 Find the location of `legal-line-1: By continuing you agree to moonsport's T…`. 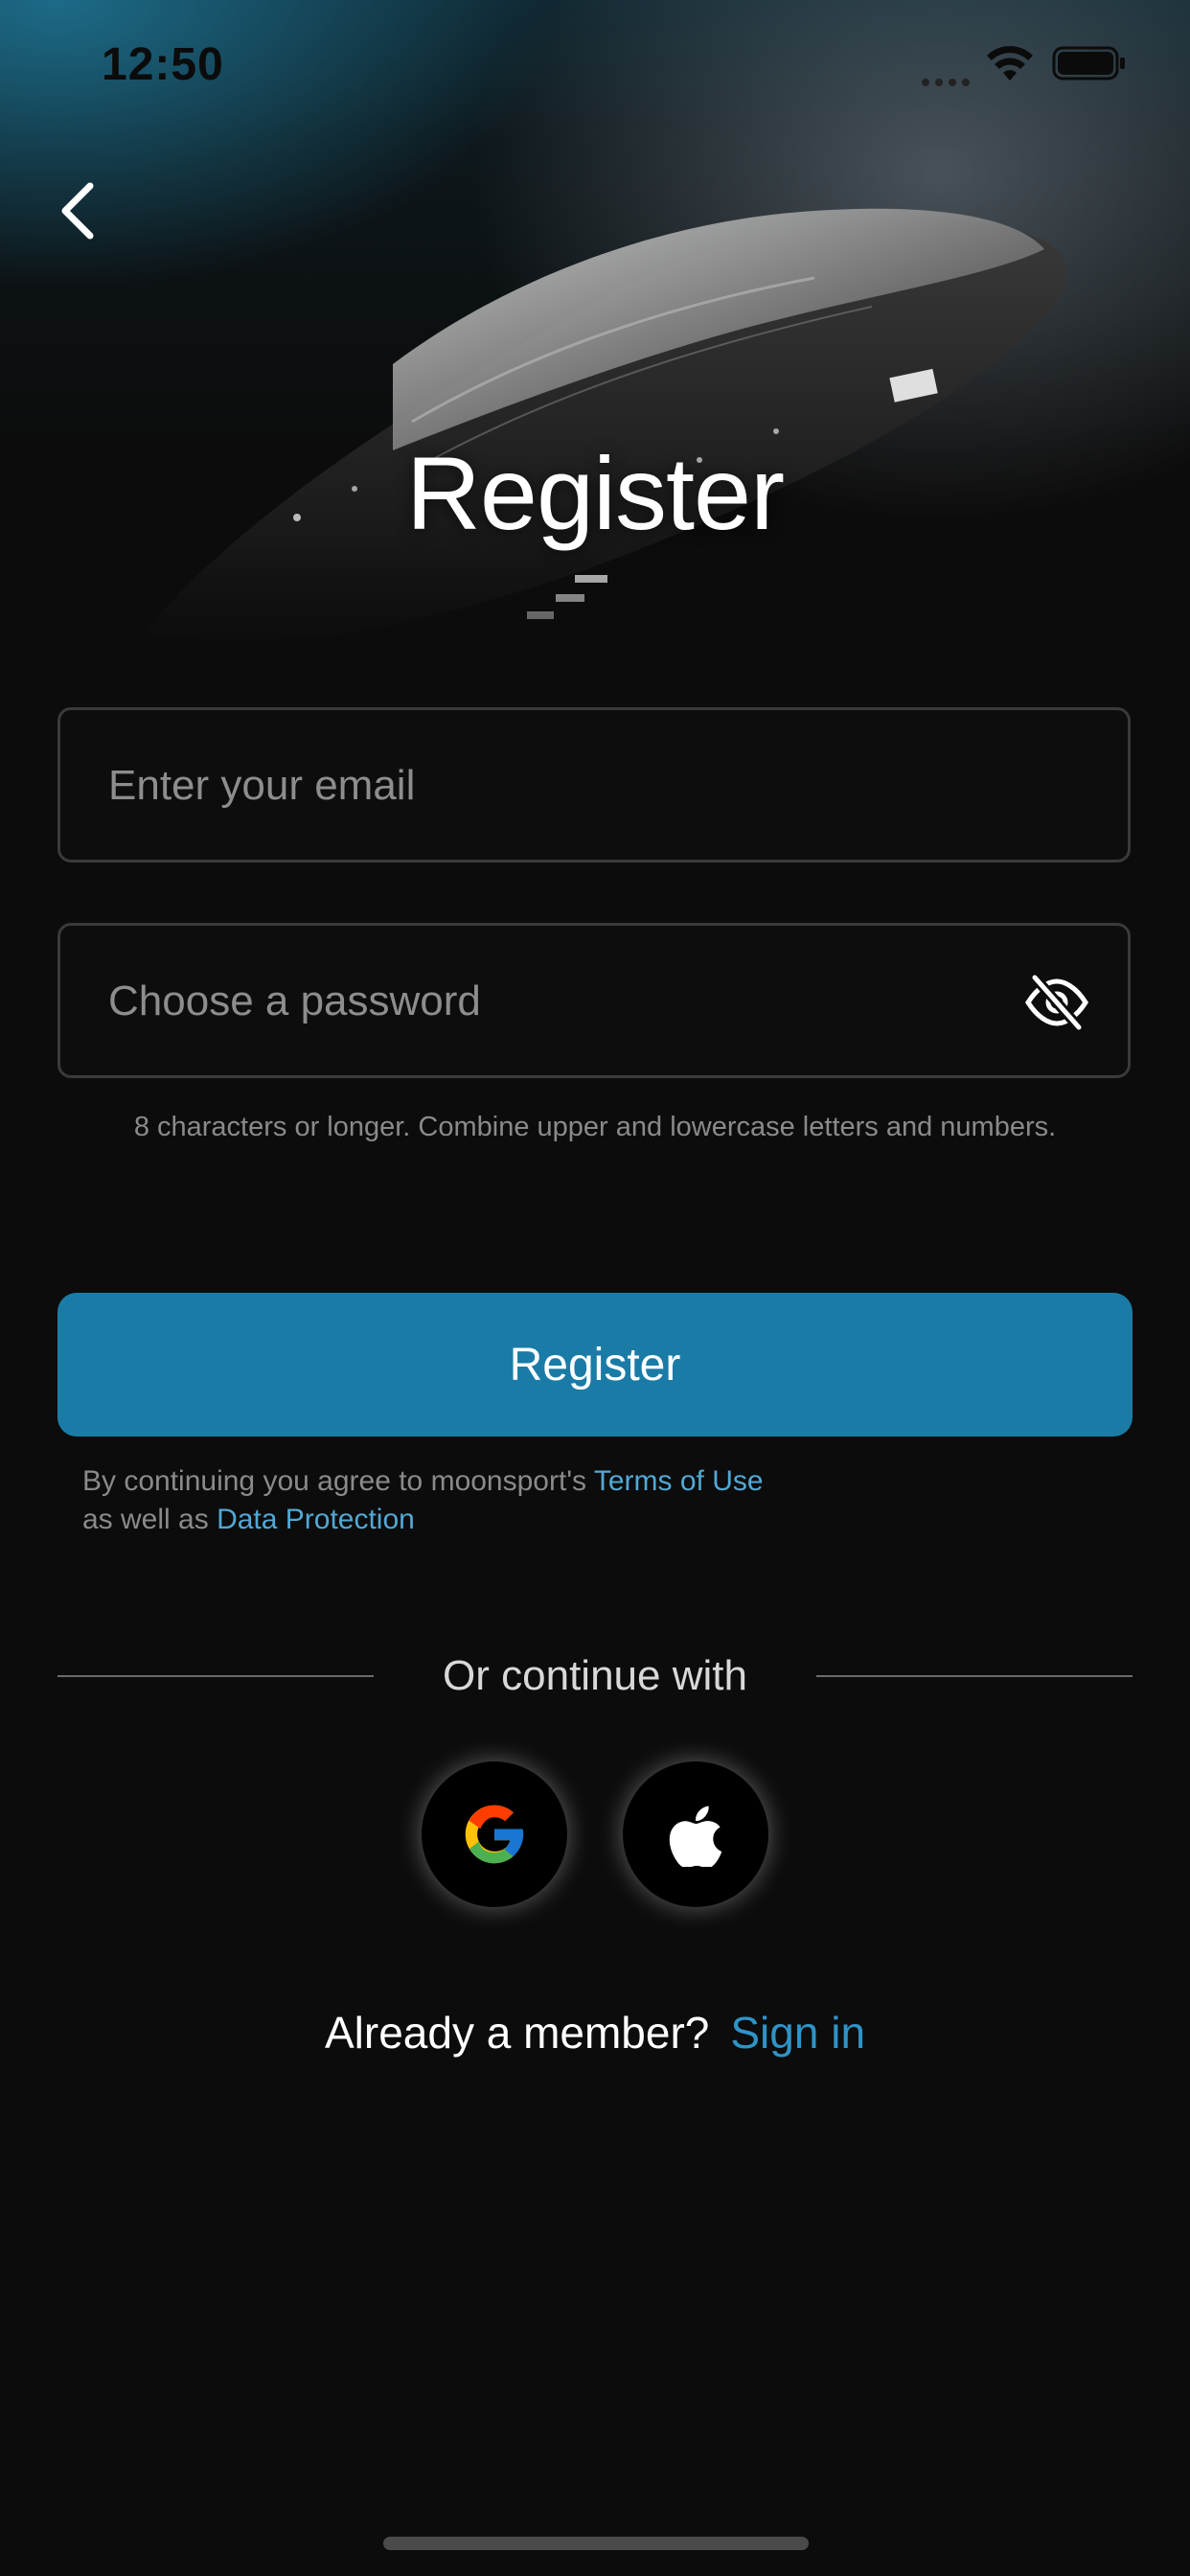

legal-line-1: By continuing you agree to moonsport's T… is located at coordinates (561, 1481).